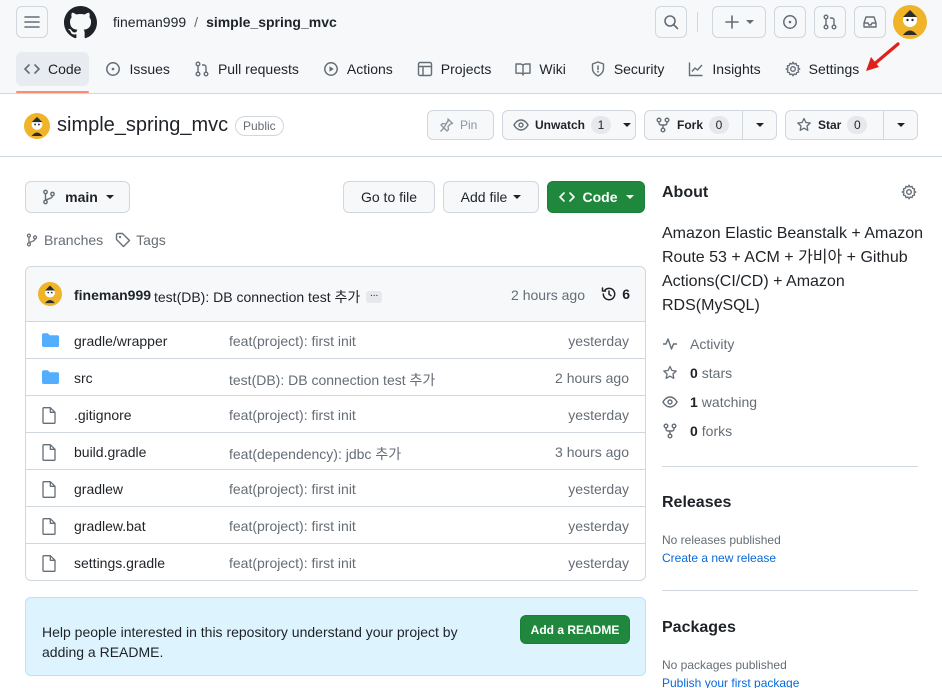 The image size is (942, 688). What do you see at coordinates (491, 197) in the screenshot?
I see `add-file-button: Add file` at bounding box center [491, 197].